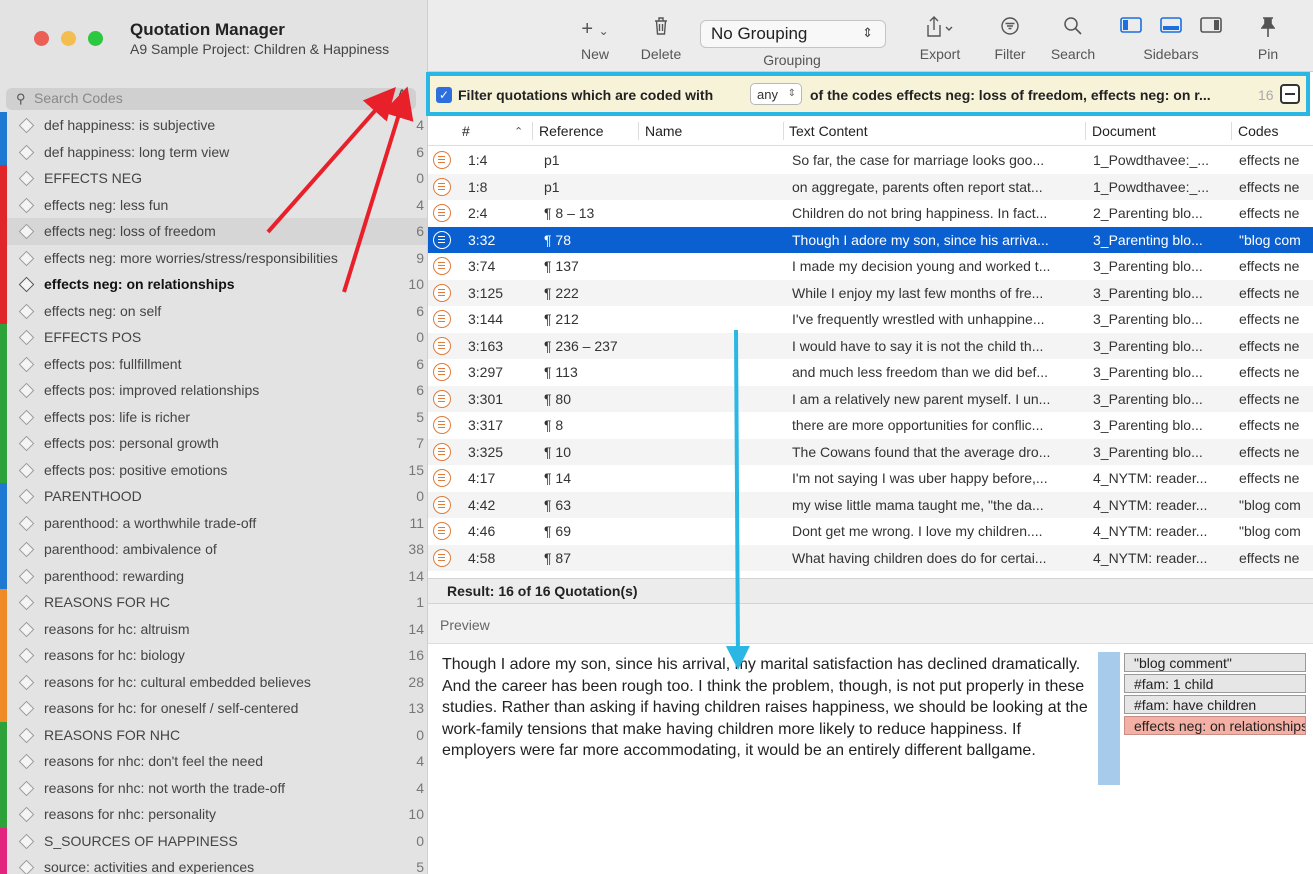 This screenshot has height=874, width=1313. I want to click on code-list-item: effects pos: improved relationships 6, so click(213, 390).